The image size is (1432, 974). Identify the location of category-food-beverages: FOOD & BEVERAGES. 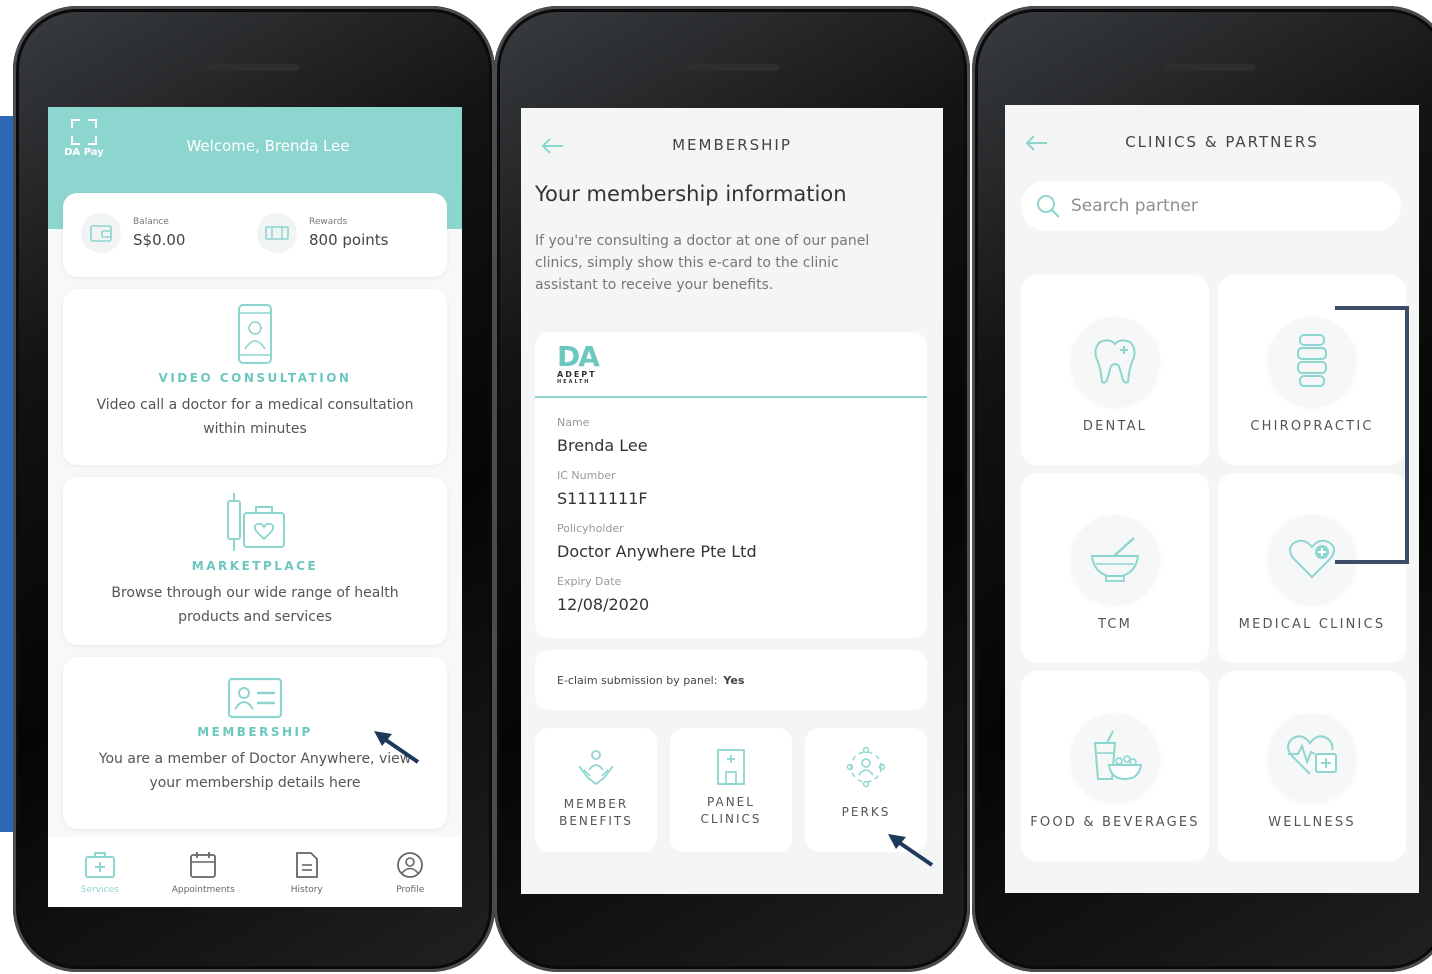
(1115, 766).